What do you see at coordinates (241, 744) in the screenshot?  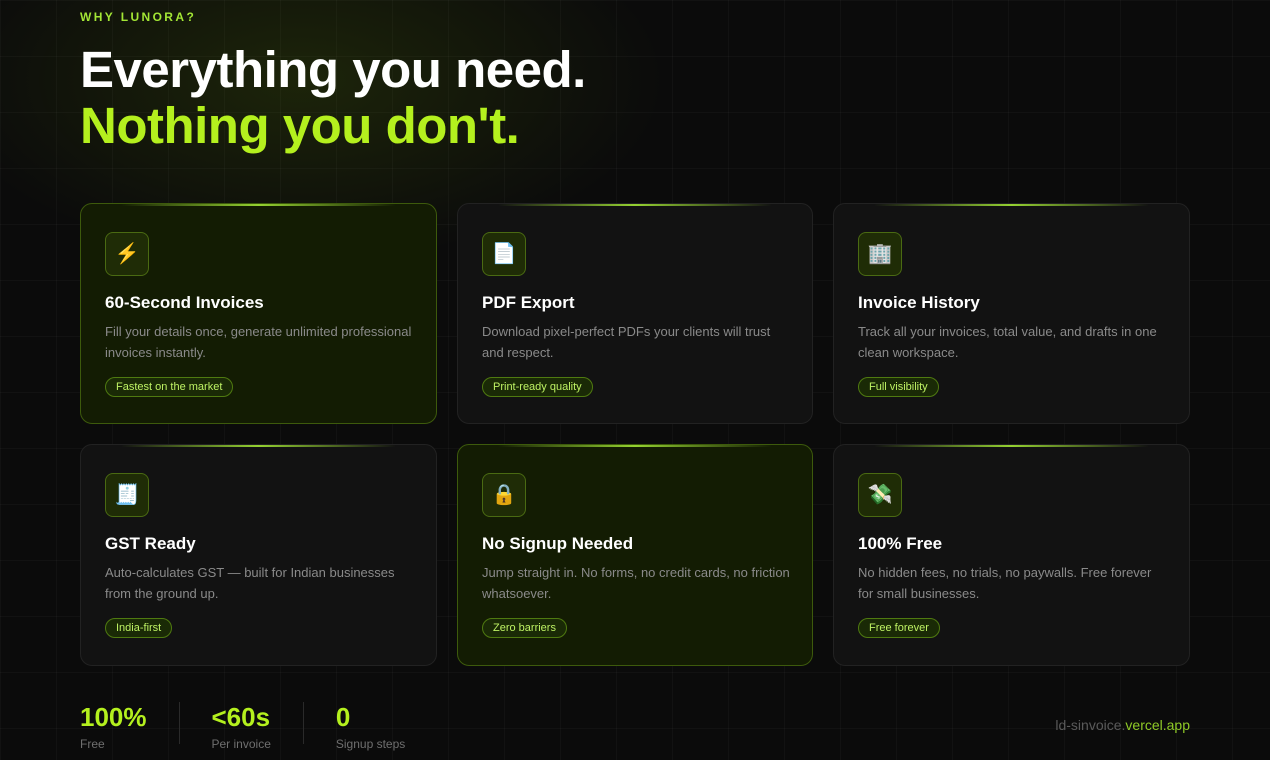 I see `stat-label: Per invoice` at bounding box center [241, 744].